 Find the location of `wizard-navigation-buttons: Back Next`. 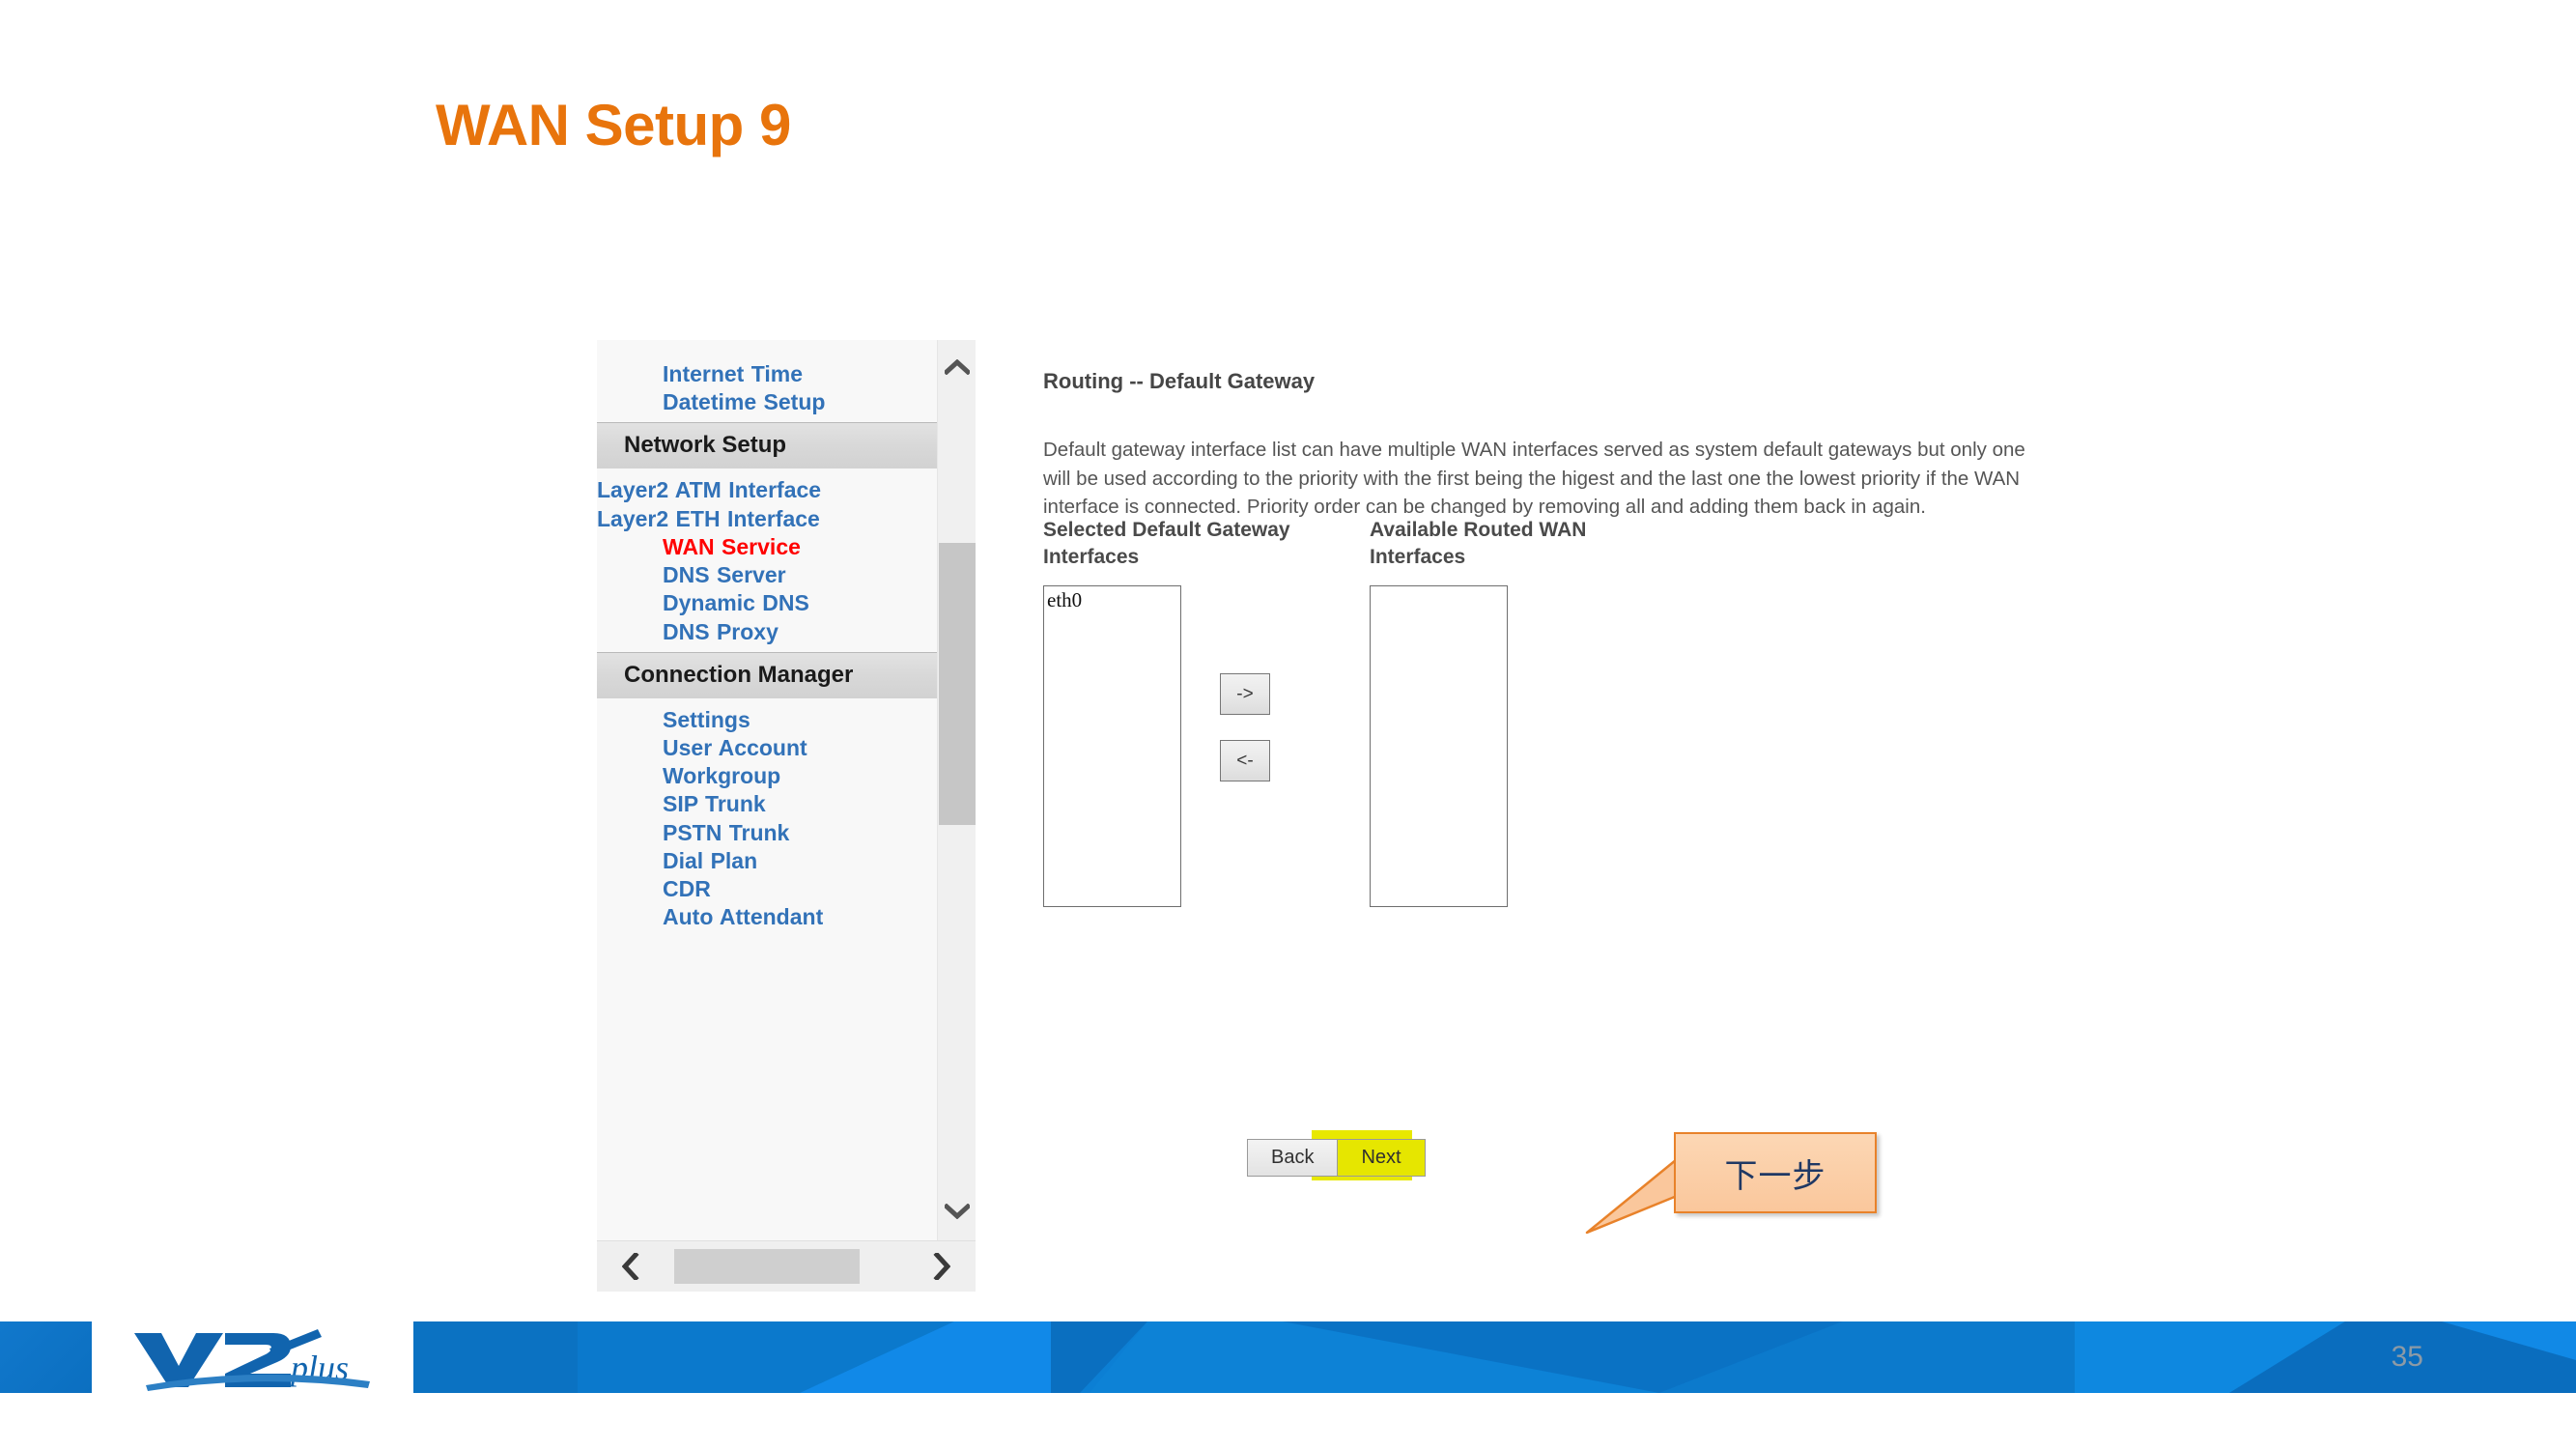

wizard-navigation-buttons: Back Next is located at coordinates (1336, 1158).